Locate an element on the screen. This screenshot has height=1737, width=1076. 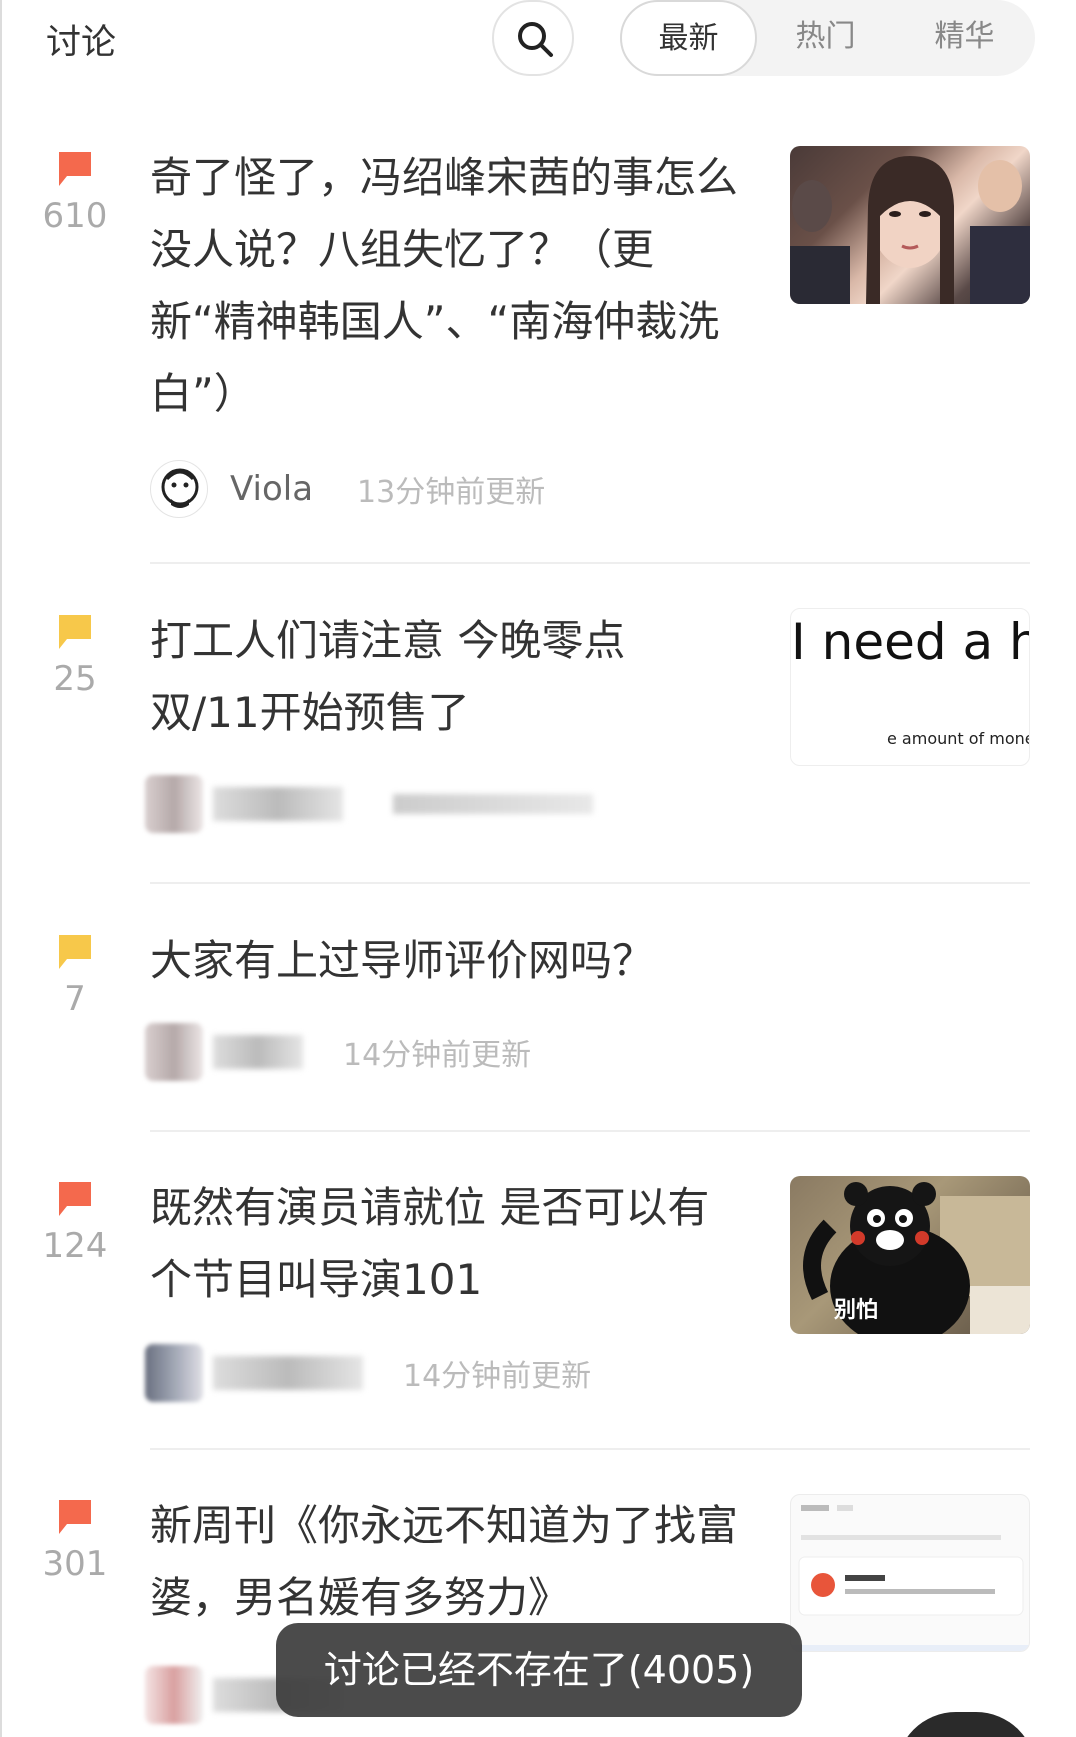
reply-count-block: 7 is located at coordinates (75, 976).